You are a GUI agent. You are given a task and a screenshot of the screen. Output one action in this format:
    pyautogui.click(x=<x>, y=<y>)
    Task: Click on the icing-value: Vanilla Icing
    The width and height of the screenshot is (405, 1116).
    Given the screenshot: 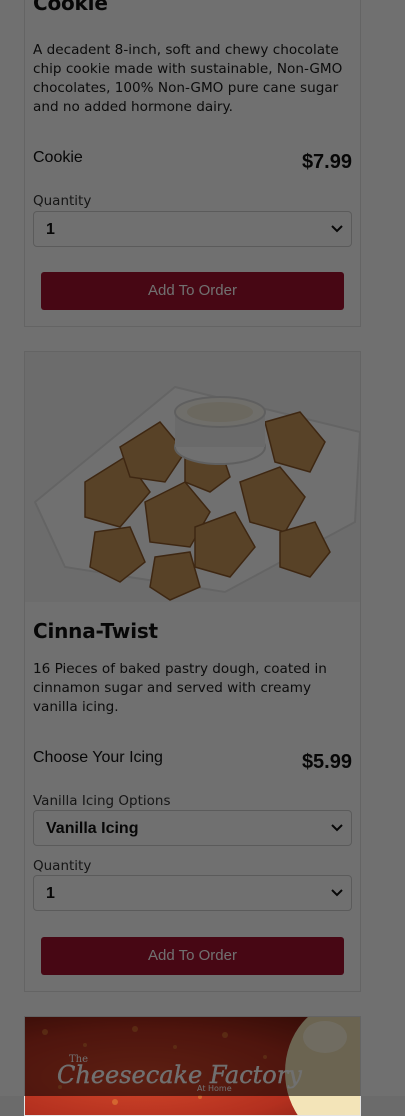 What is the action you would take?
    pyautogui.click(x=92, y=828)
    